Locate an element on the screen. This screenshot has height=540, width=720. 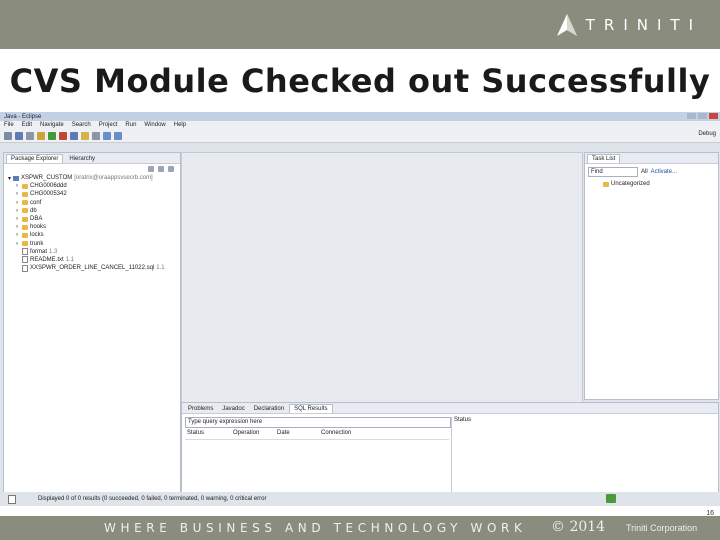
tree-row: XXSPWR_ORDER_LINE_CANCEL_11022.sql 1.1 is located at coordinates (94, 268).